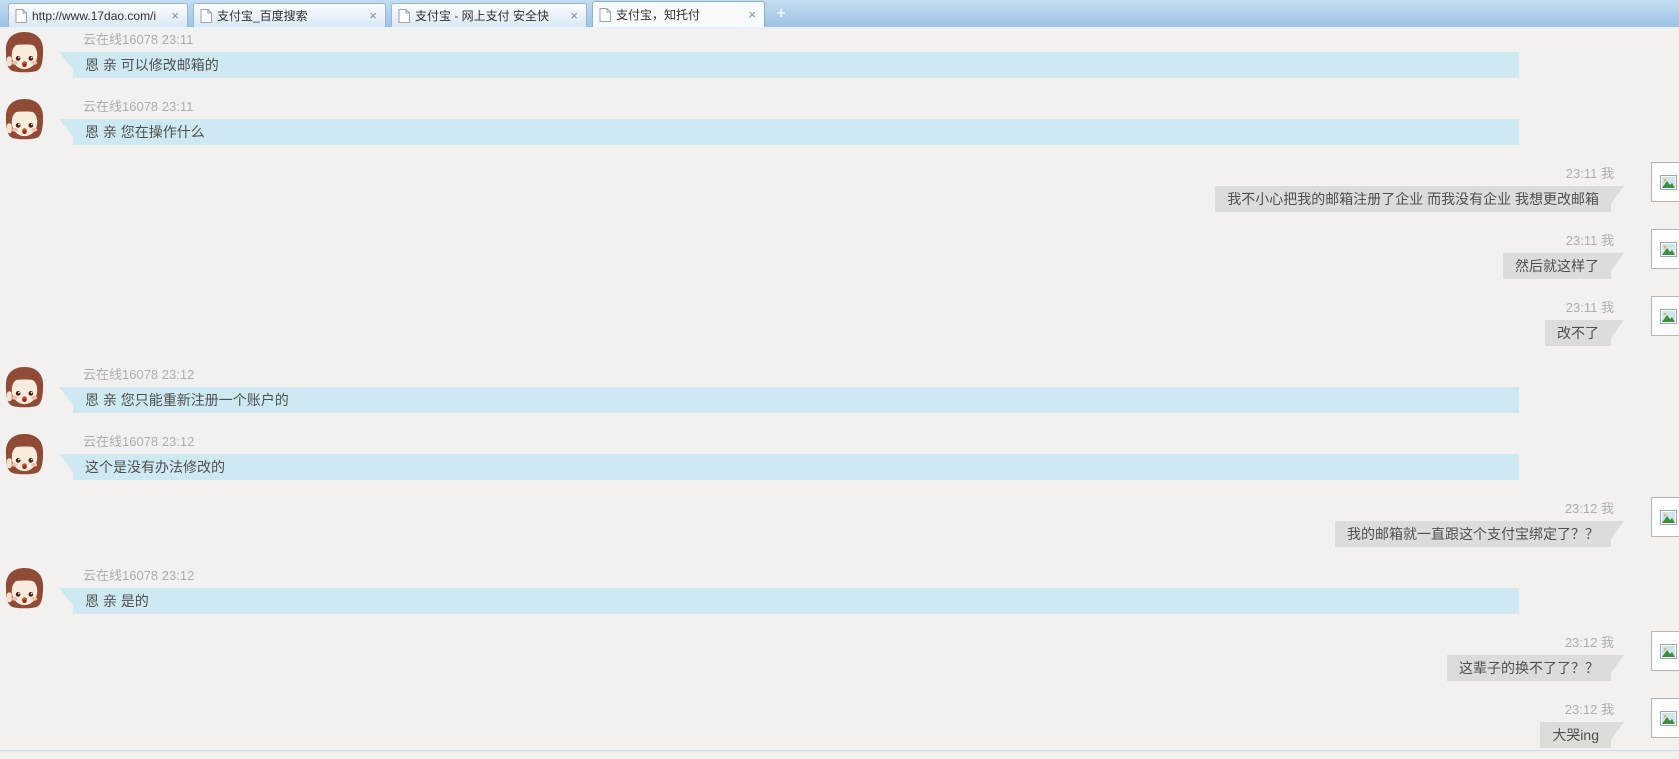  What do you see at coordinates (839, 522) in the screenshot?
I see `message-row-self: 23:12 我 我的邮箱就一直跟这个支付宝绑定了？？` at bounding box center [839, 522].